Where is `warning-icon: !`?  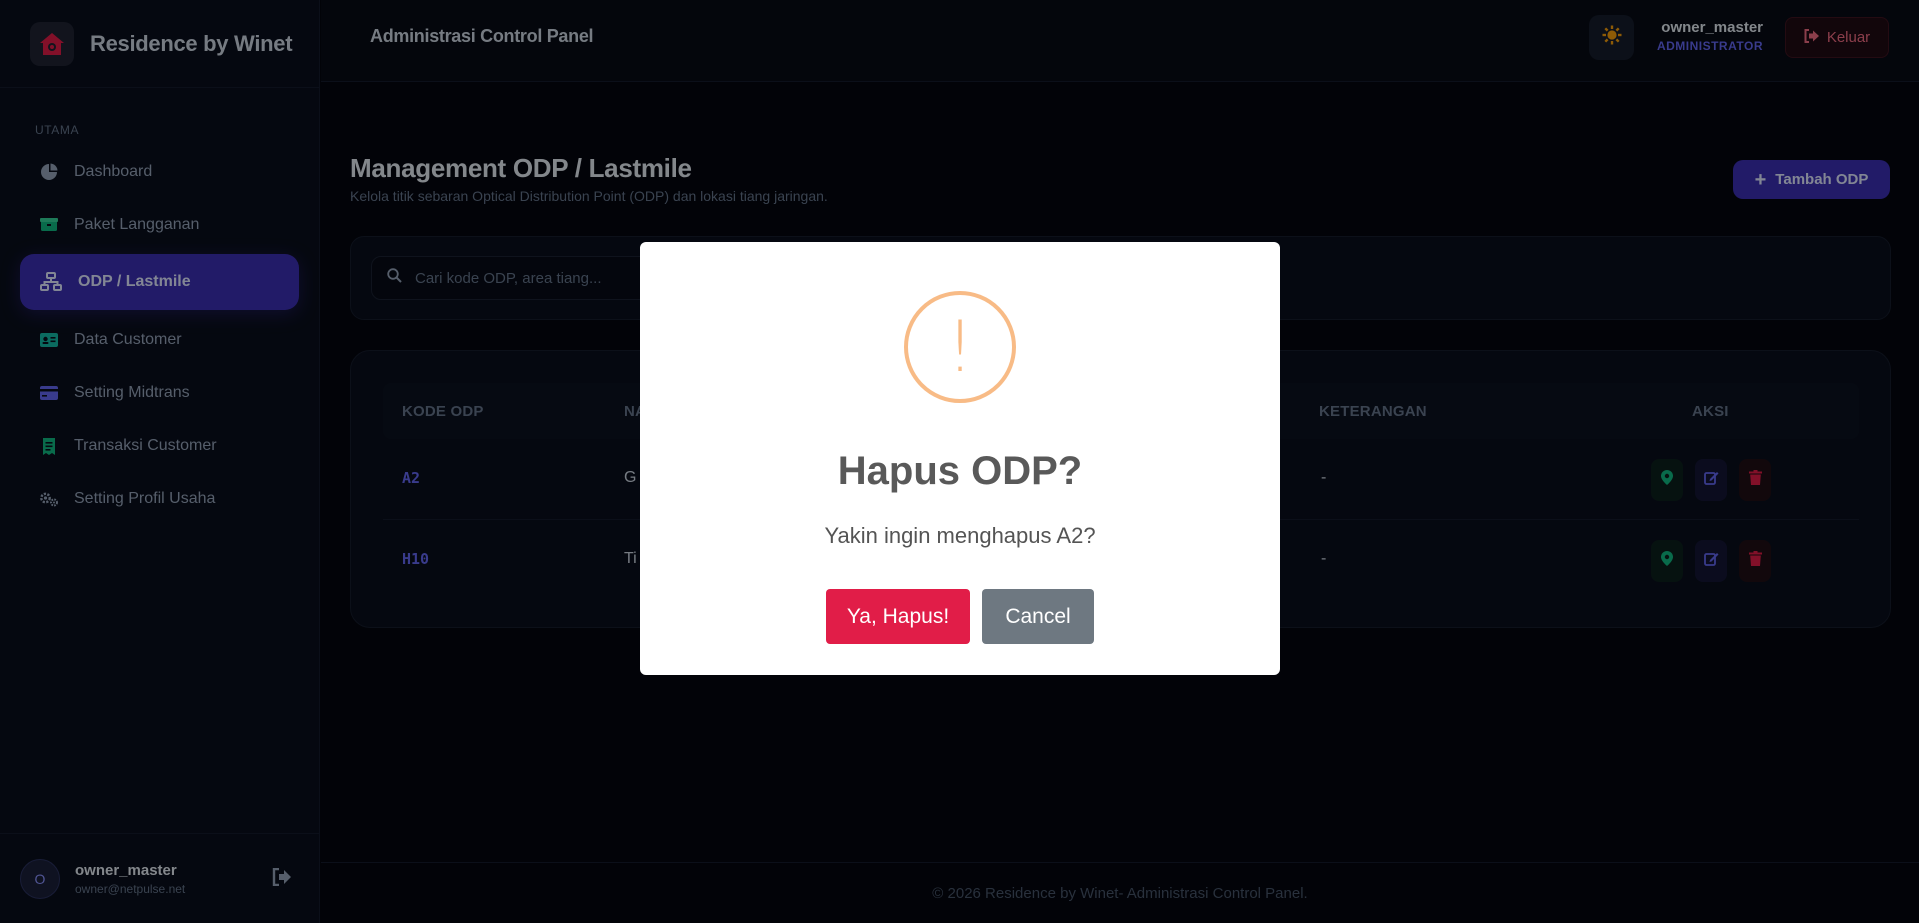
warning-icon: ! is located at coordinates (960, 347).